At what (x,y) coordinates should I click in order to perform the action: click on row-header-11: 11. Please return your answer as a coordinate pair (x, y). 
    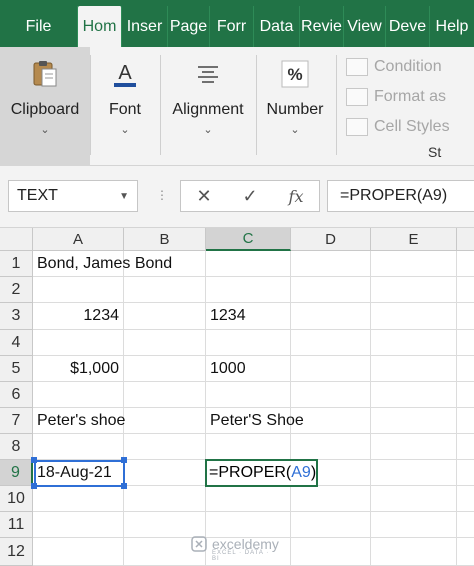
    Looking at the image, I should click on (16, 525).